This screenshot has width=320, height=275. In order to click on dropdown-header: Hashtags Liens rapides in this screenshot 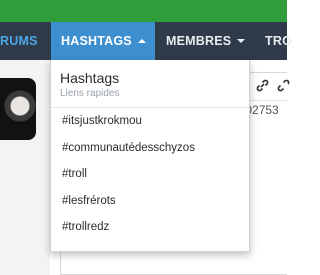, I will do `click(150, 84)`.